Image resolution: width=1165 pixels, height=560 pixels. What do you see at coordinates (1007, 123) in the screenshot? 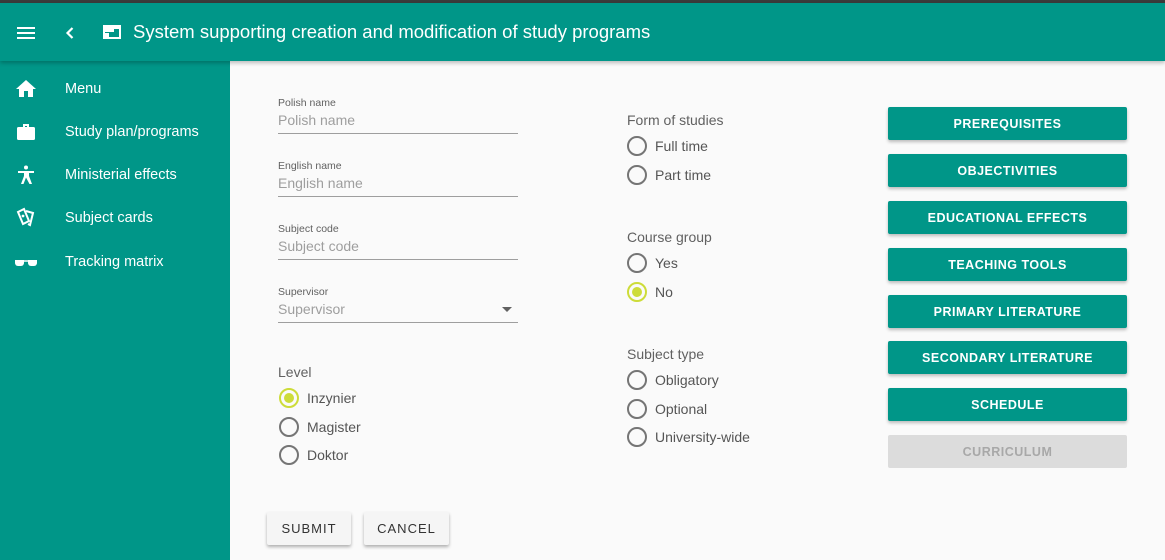
I see `prerequisites-button: PREREQUISITES` at bounding box center [1007, 123].